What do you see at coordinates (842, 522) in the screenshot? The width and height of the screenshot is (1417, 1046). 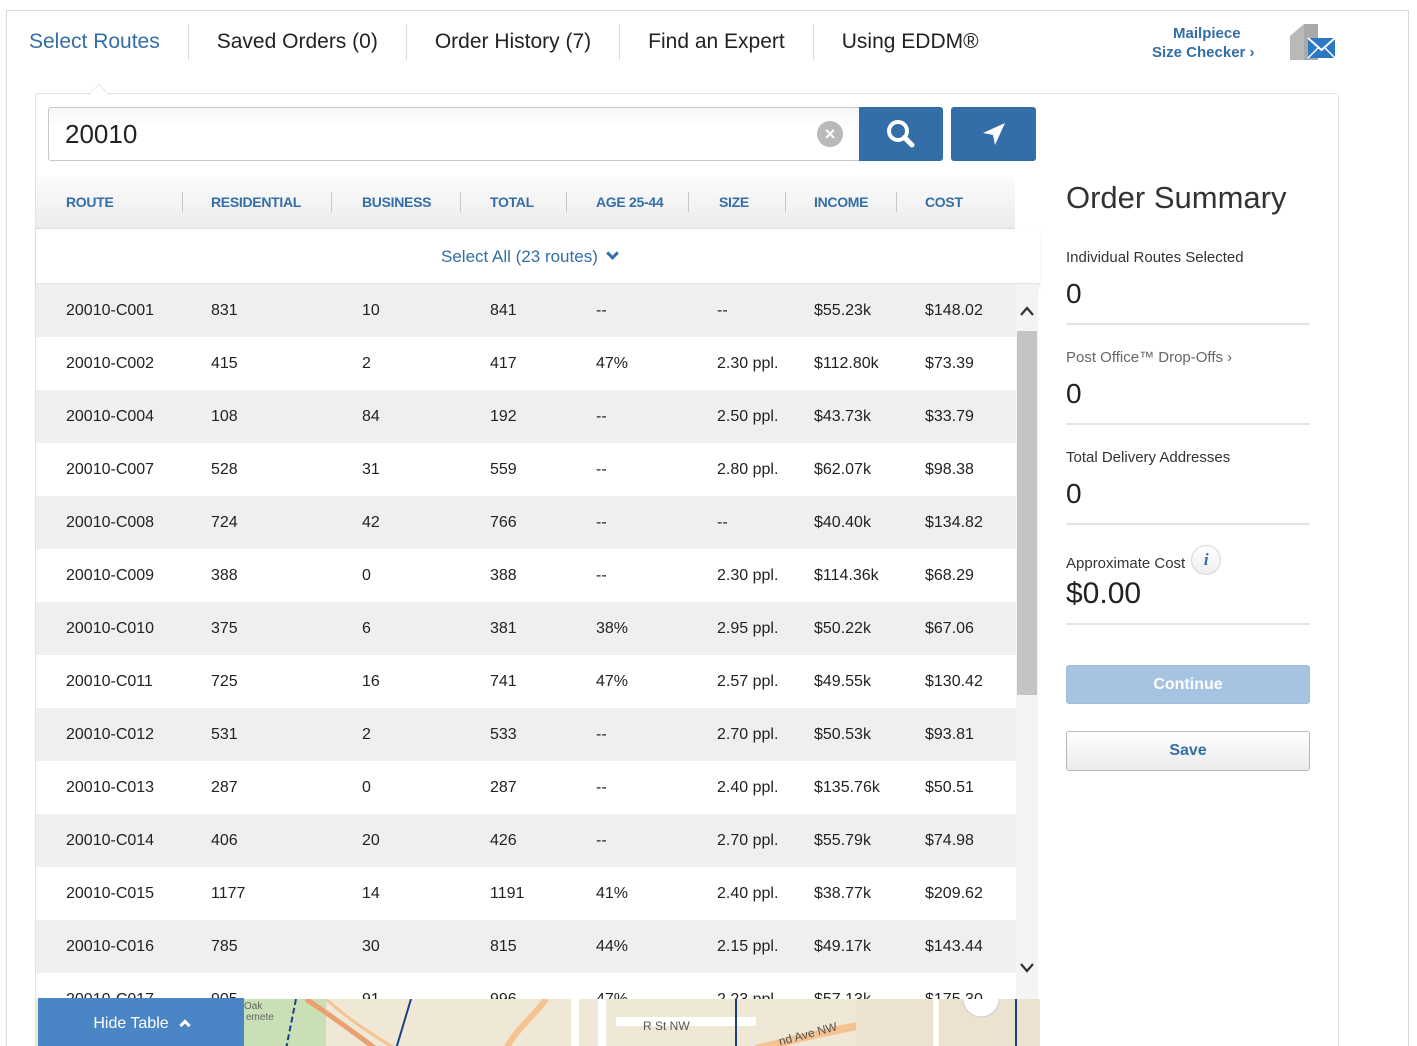 I see `cell-income: $40.40k` at bounding box center [842, 522].